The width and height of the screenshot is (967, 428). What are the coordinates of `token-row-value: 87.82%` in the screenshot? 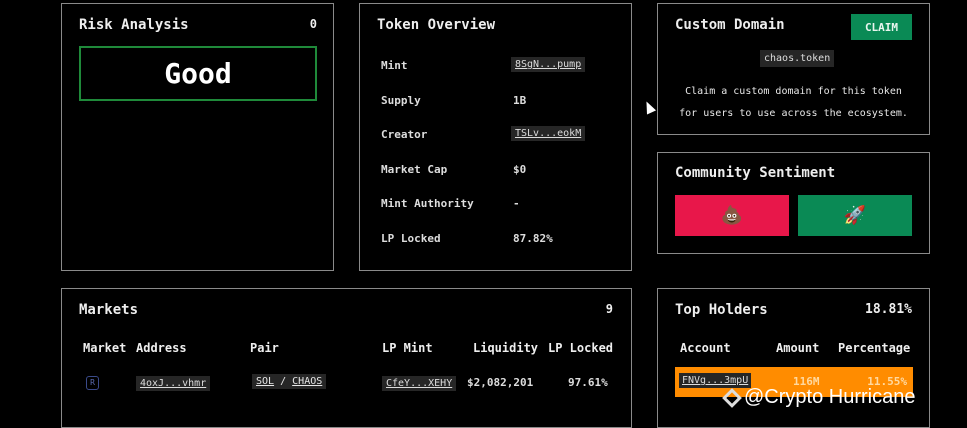 It's located at (533, 238).